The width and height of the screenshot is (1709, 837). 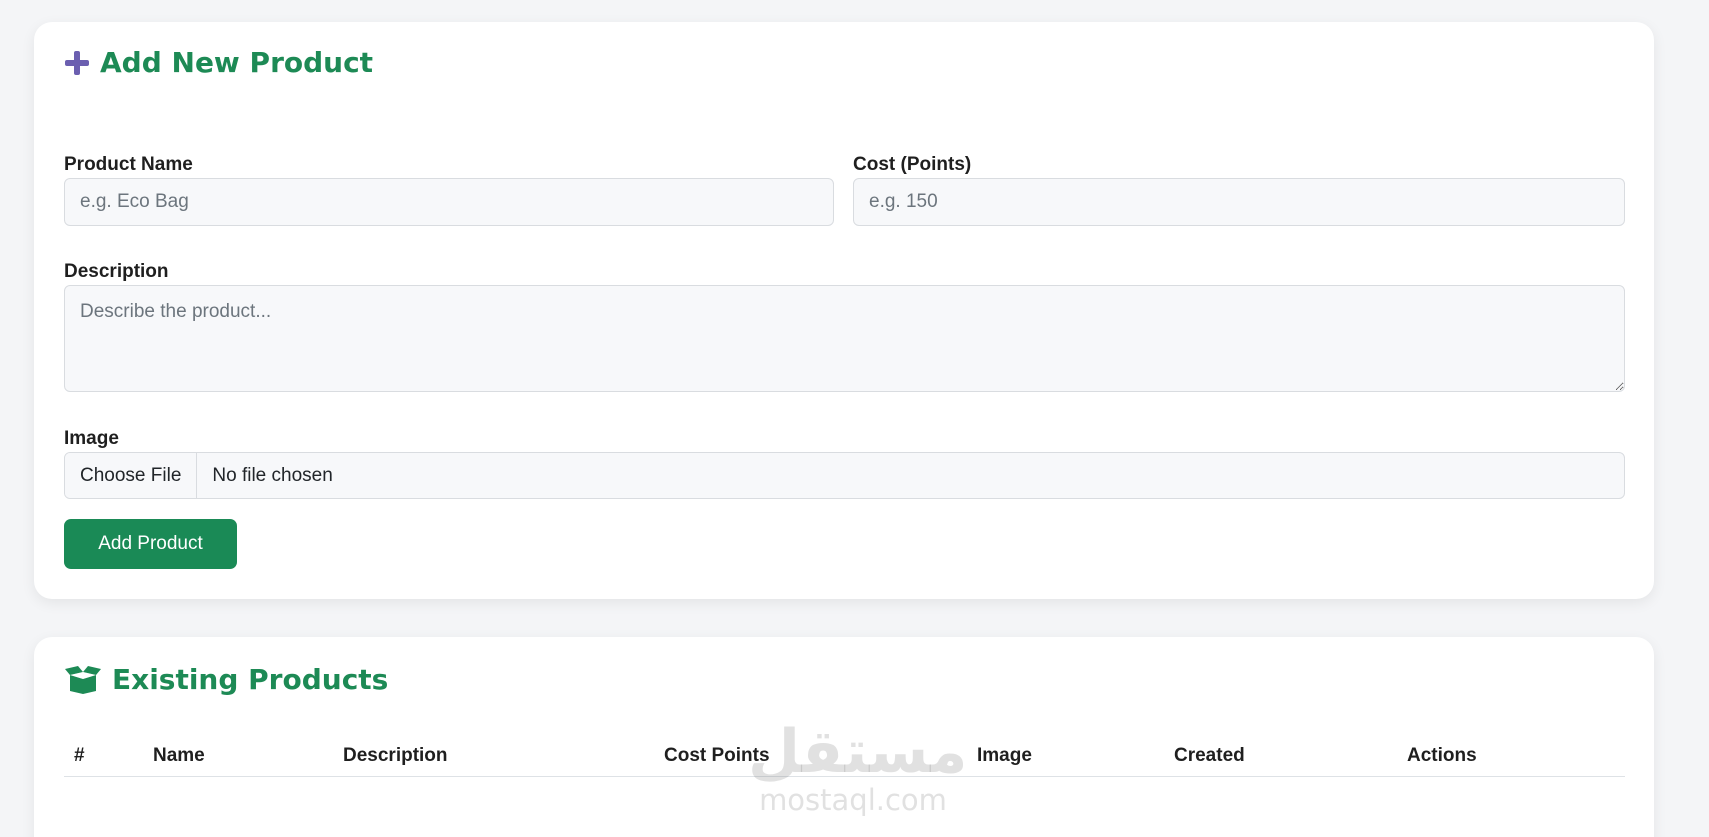 I want to click on image-file-input: Choose File No file chosen, so click(x=844, y=475).